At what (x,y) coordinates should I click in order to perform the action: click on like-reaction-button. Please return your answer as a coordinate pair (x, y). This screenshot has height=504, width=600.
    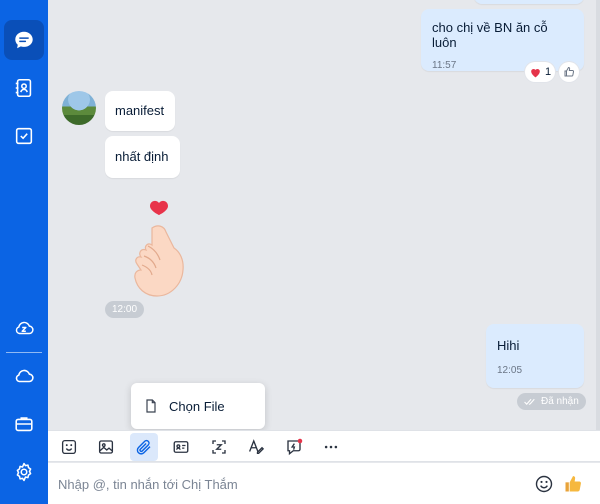
    Looking at the image, I should click on (569, 72).